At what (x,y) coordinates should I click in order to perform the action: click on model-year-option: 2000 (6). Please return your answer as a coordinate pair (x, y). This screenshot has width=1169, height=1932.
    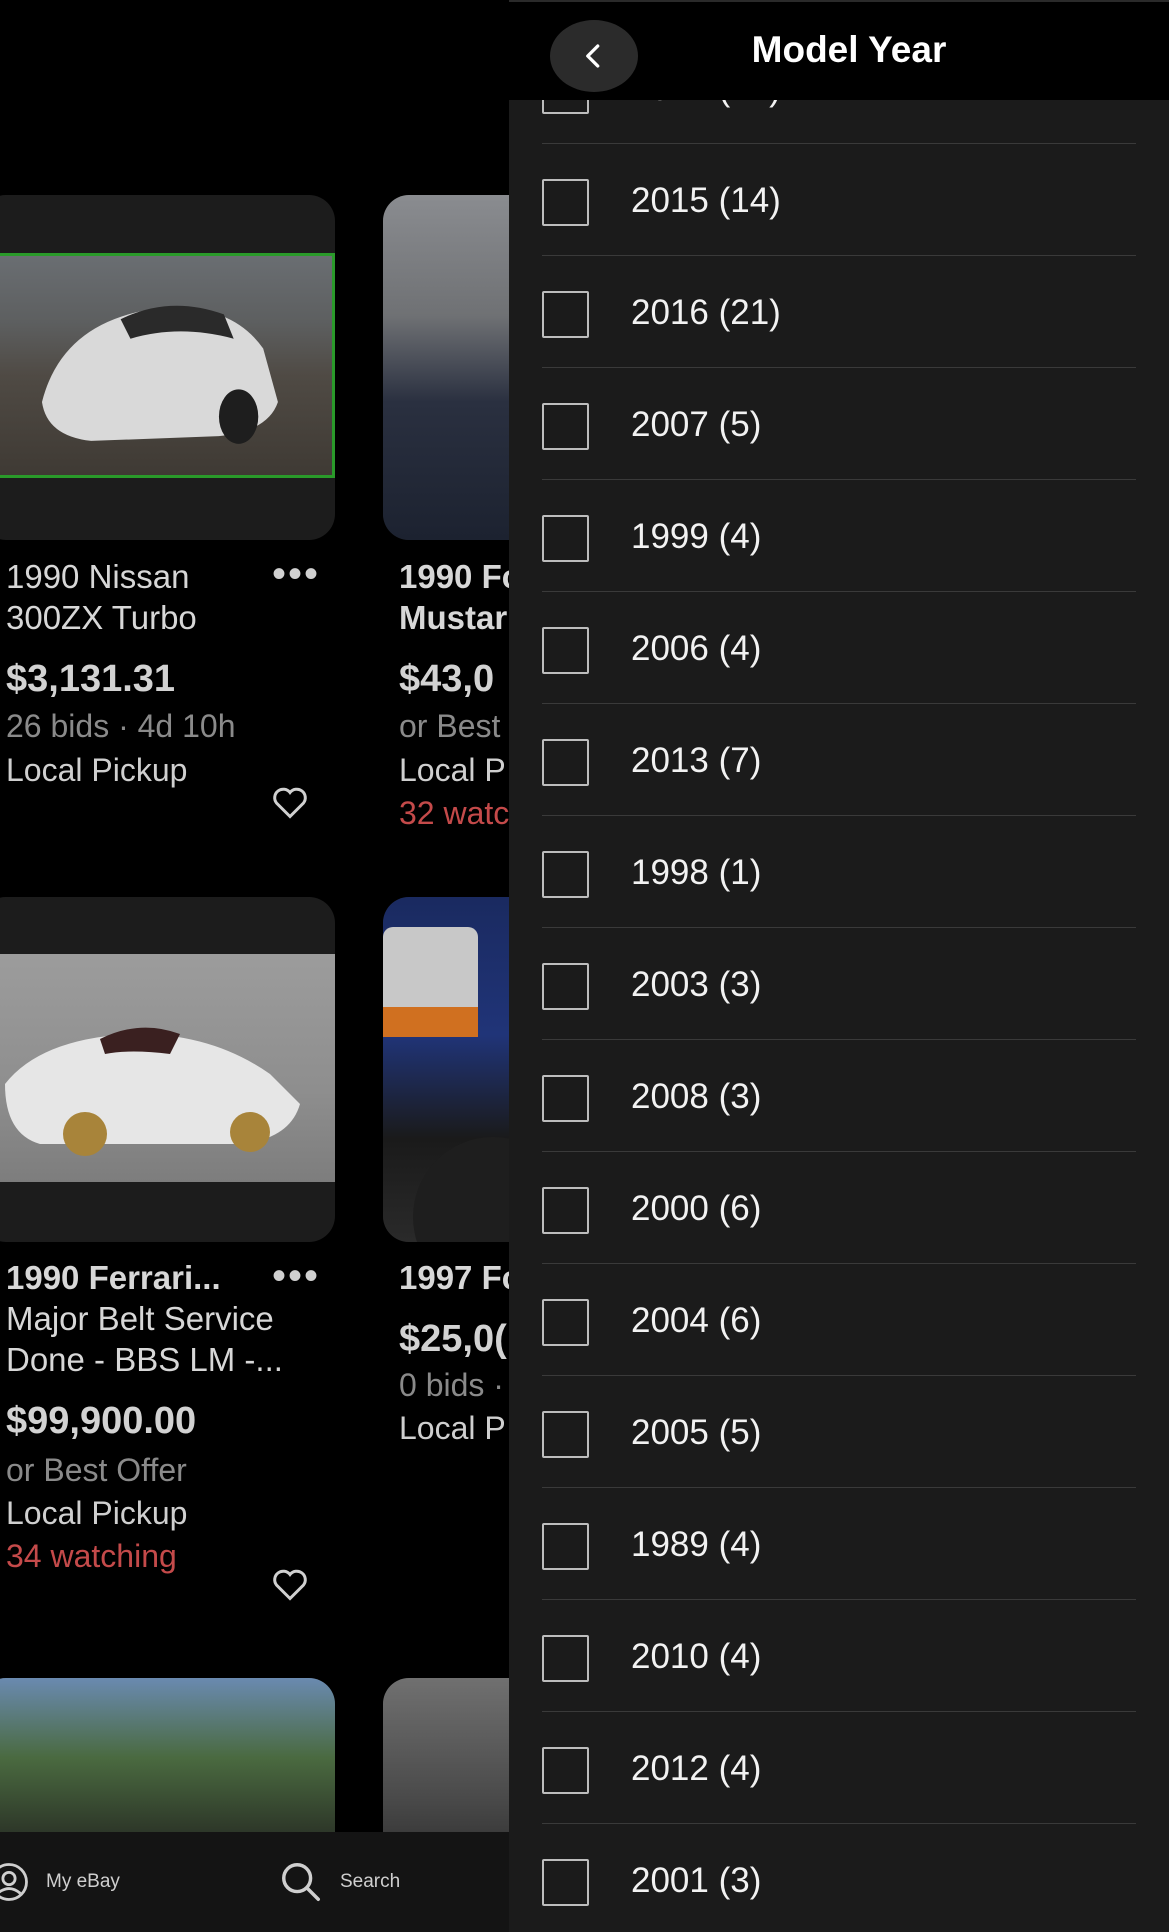
    Looking at the image, I should click on (839, 1208).